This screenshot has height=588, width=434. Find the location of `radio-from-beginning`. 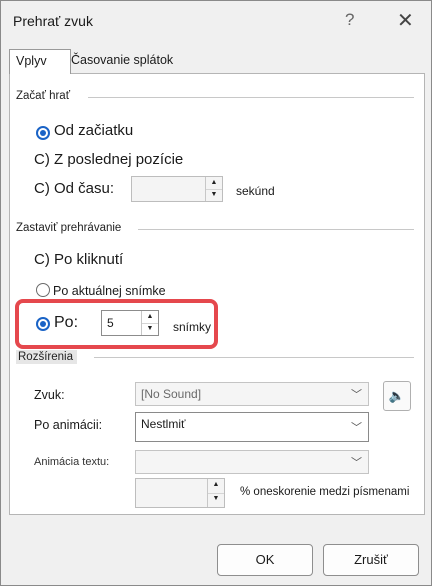

radio-from-beginning is located at coordinates (43, 133).